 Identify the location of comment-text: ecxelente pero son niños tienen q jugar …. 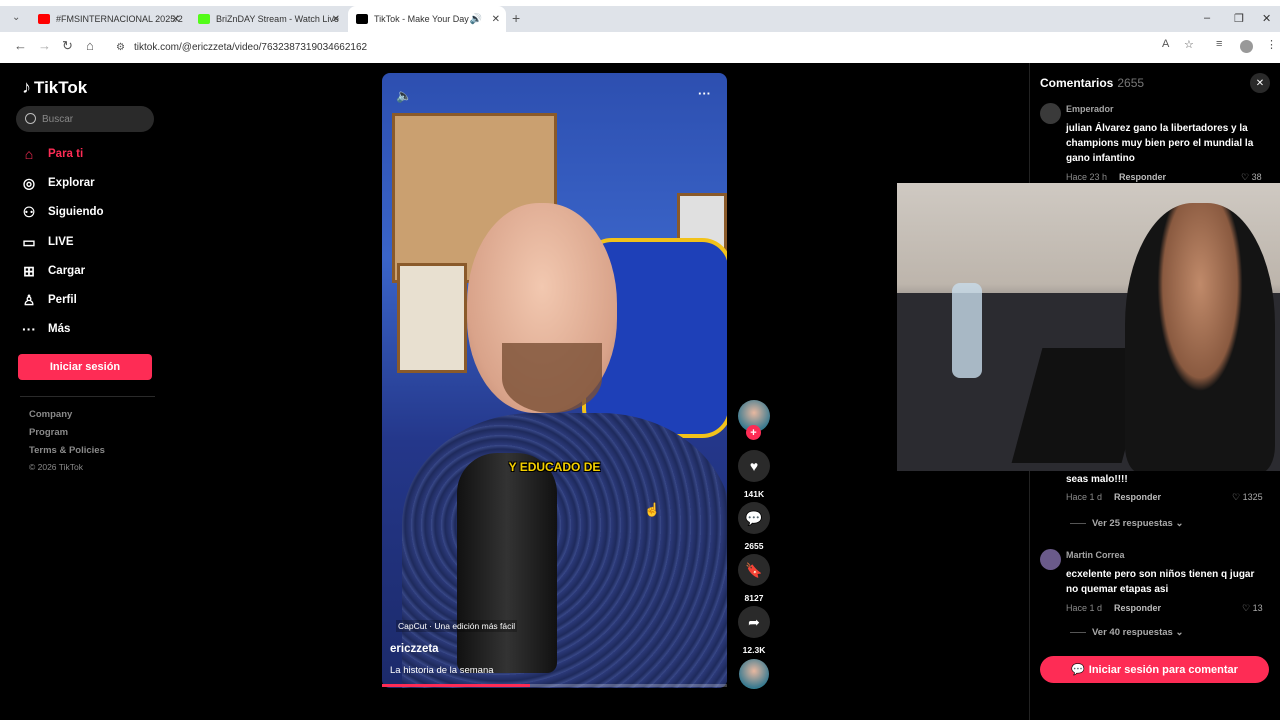
(1160, 582).